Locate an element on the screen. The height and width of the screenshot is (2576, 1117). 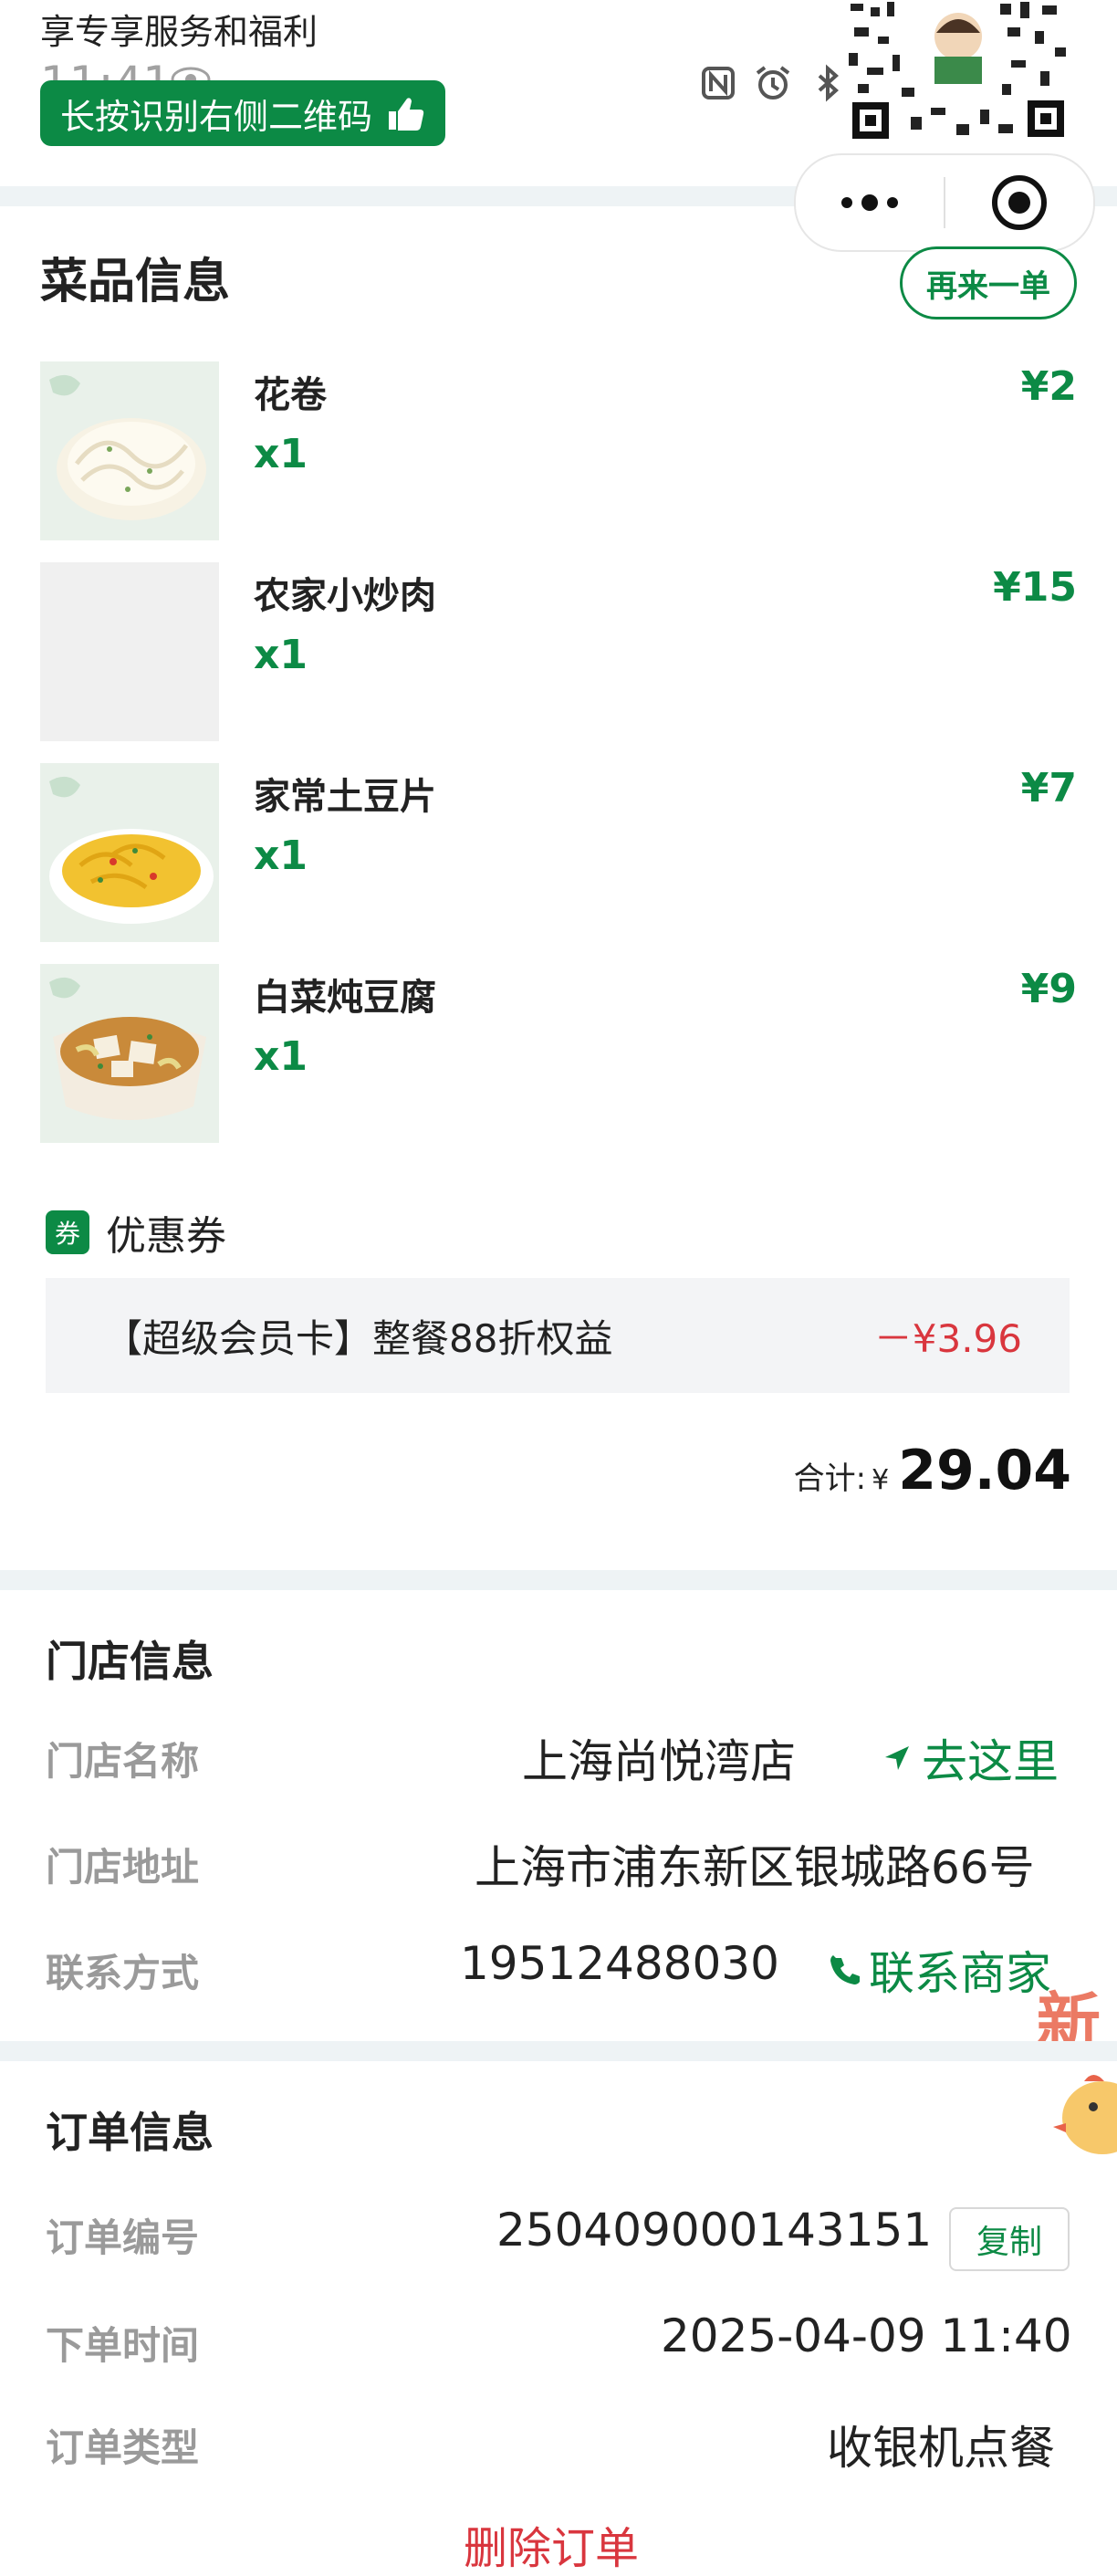
coupon-header: 券 优惠券 is located at coordinates (136, 1233).